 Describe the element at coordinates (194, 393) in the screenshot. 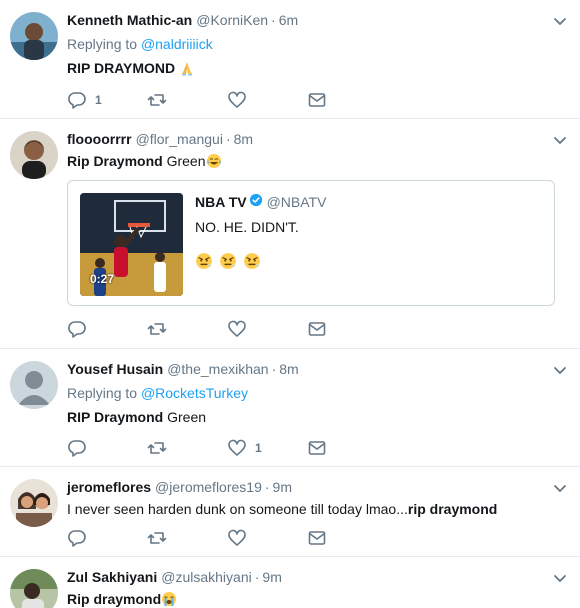

I see `replying-to-link: @RocketsTurkey` at that location.